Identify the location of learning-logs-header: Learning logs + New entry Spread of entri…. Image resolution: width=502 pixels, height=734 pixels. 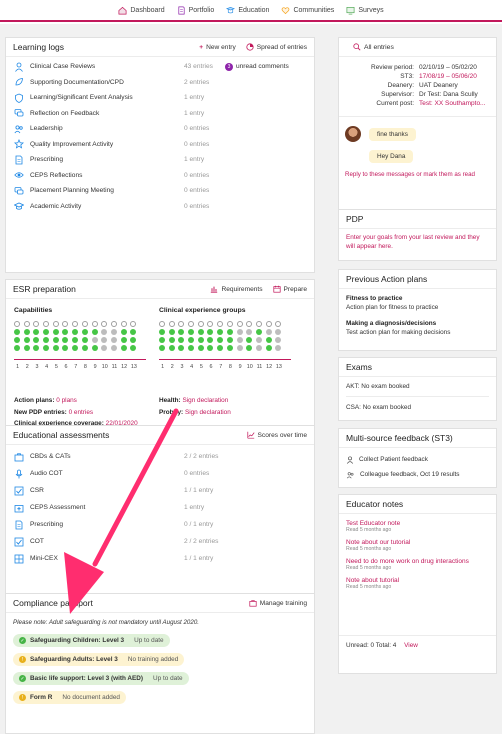
(160, 47).